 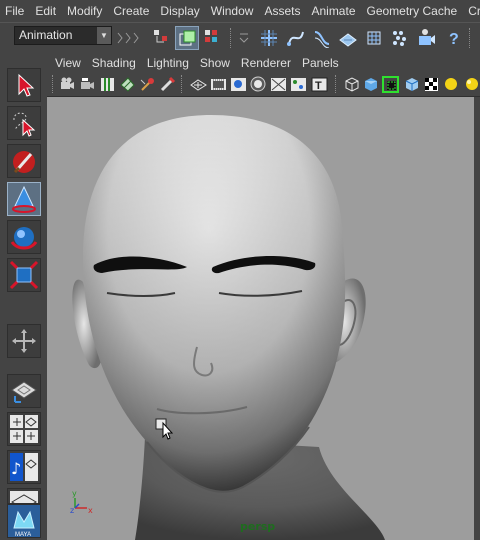 I want to click on move-tool-icon, so click(x=24, y=199).